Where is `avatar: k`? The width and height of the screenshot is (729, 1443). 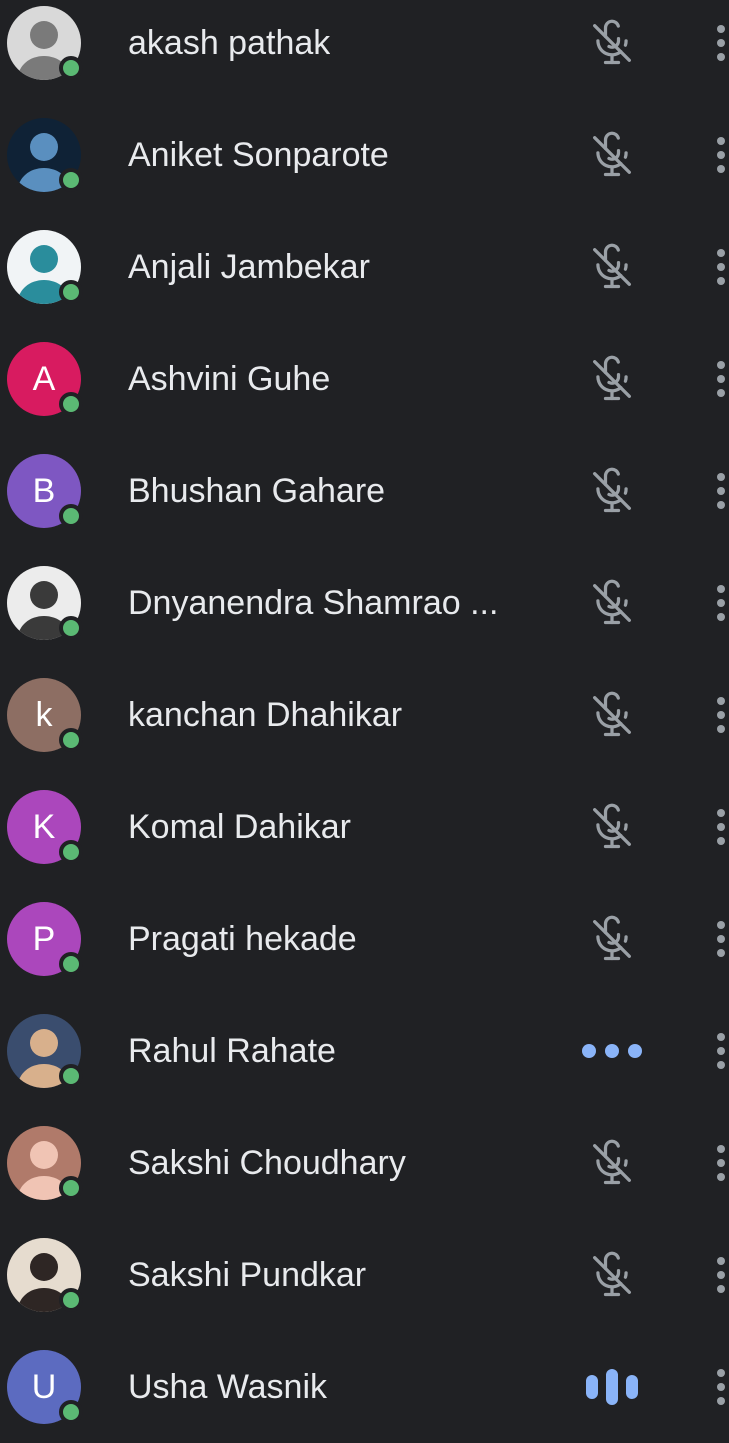
avatar: k is located at coordinates (45, 715).